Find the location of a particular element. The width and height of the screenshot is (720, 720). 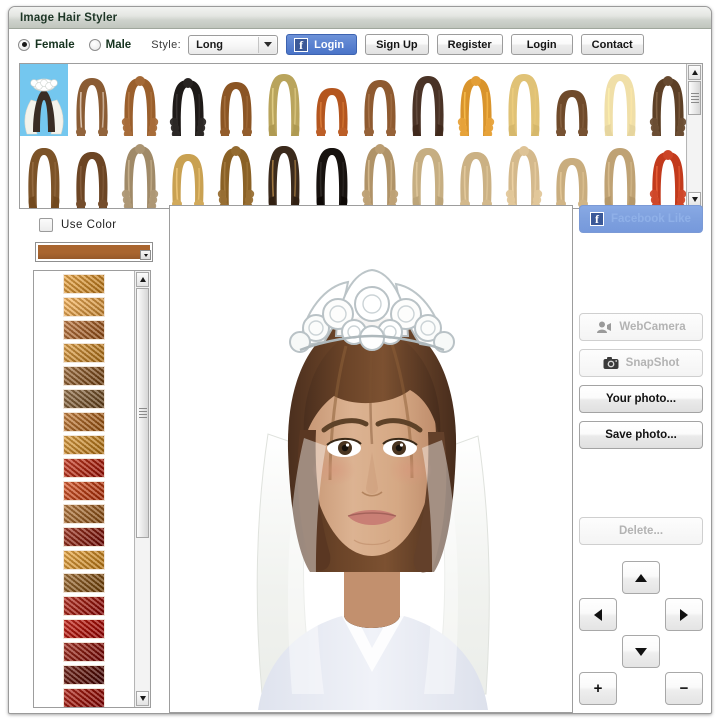

webcamera-button: WebCamera is located at coordinates (641, 327).